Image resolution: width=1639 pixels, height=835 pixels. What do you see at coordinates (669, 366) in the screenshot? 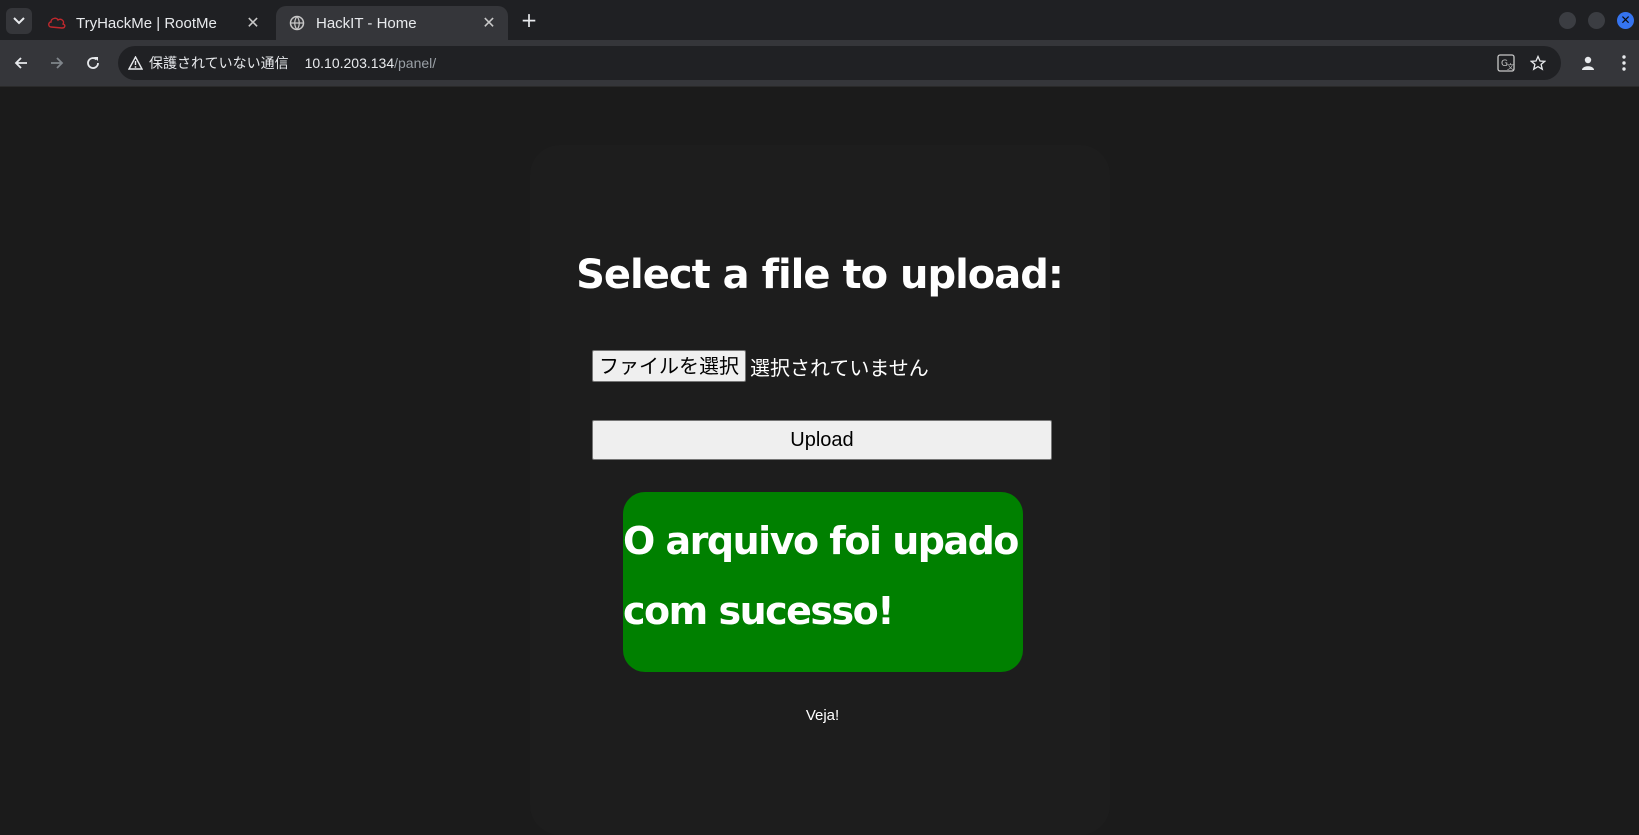
I see `choose-file-button: ファイルを選択` at bounding box center [669, 366].